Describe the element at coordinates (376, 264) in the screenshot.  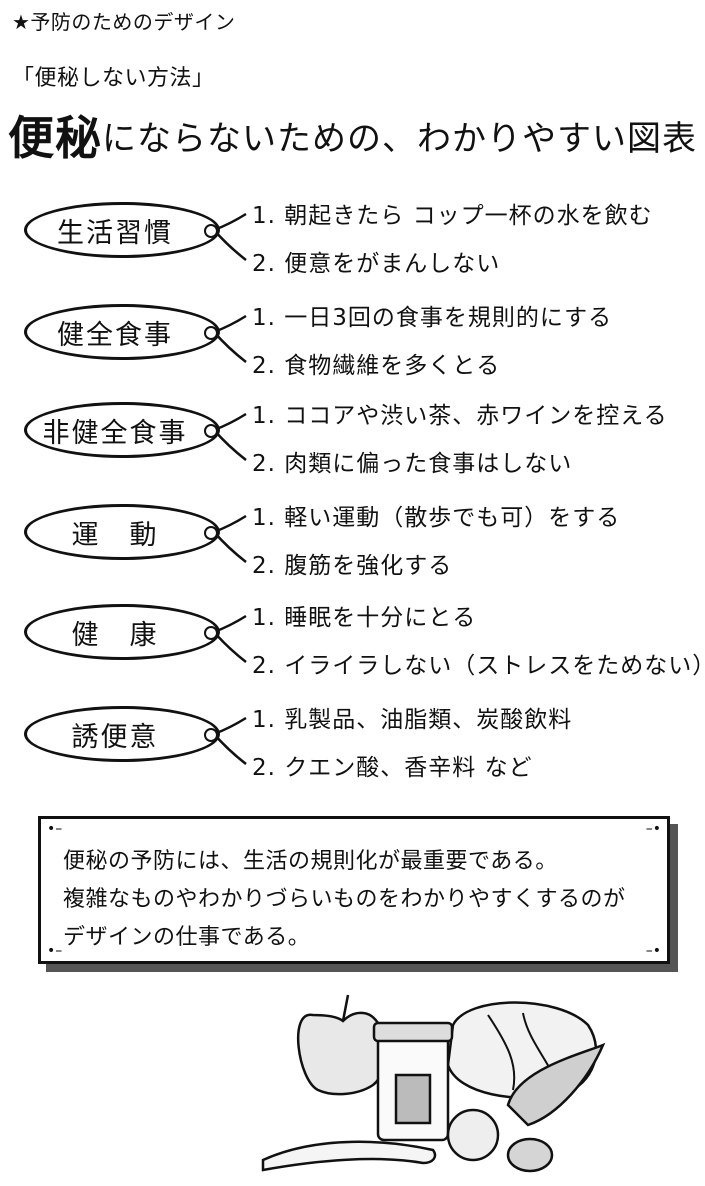
I see `list-item: 2. 便意をがまんしない` at that location.